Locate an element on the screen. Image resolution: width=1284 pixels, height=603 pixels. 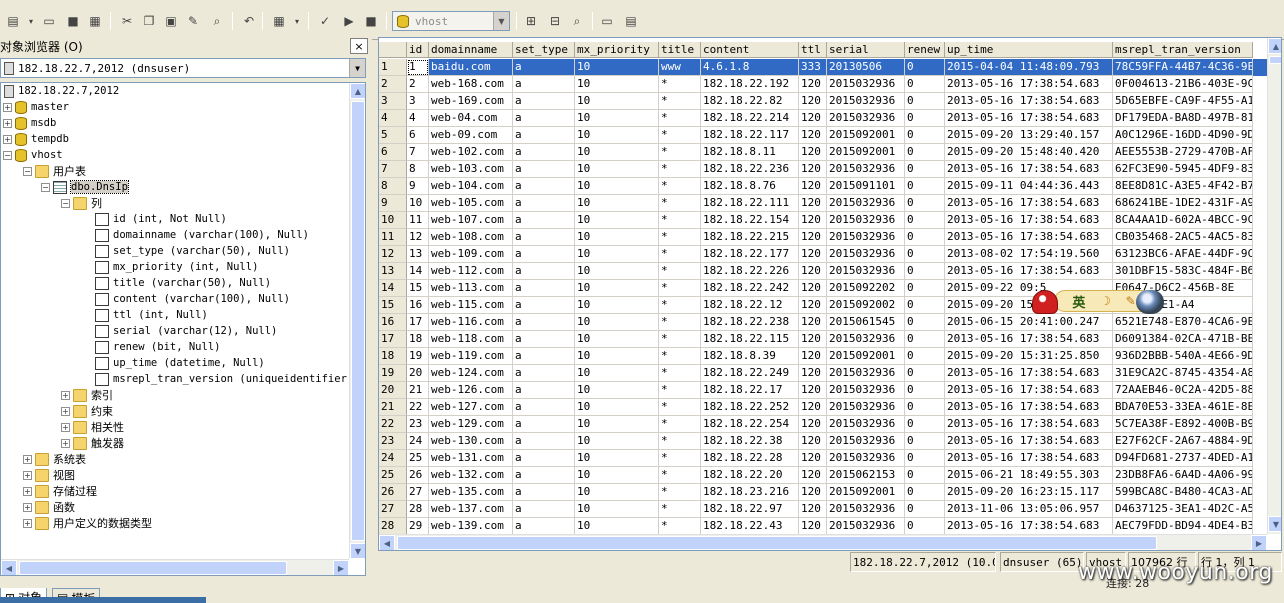
grid-cell: 2015-09-20 15:48:40.420 is located at coordinates (1029, 152).